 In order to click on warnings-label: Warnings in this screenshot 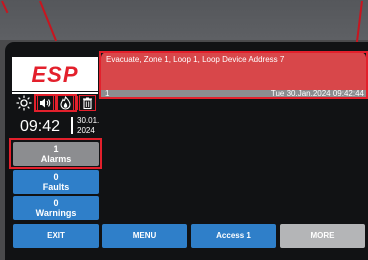, I will do `click(56, 213)`.